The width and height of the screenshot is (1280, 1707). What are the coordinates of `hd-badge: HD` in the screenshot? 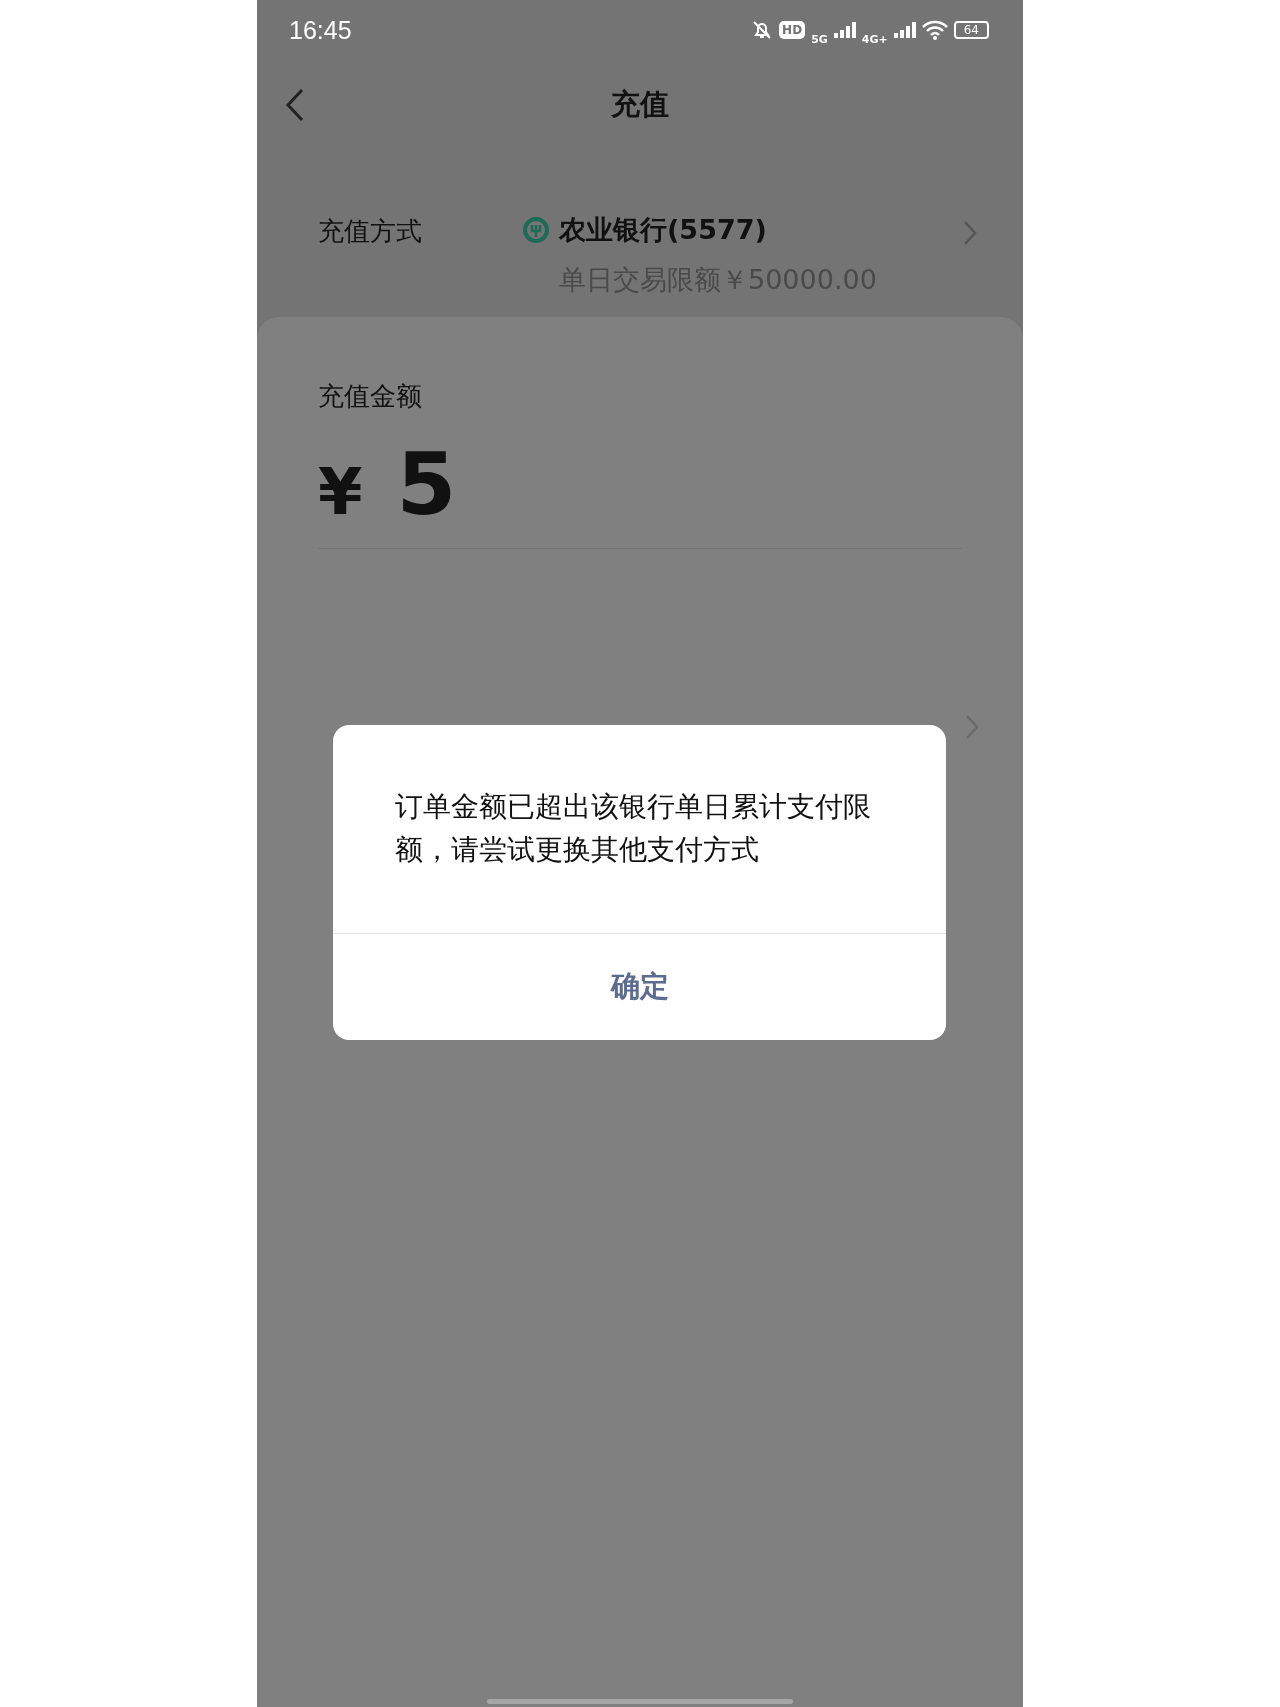 It's located at (792, 30).